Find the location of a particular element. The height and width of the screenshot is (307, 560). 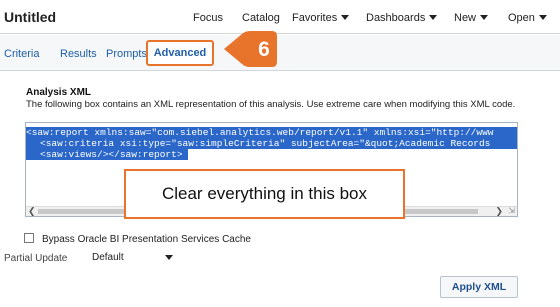

partial-update-select: Default is located at coordinates (131, 258).